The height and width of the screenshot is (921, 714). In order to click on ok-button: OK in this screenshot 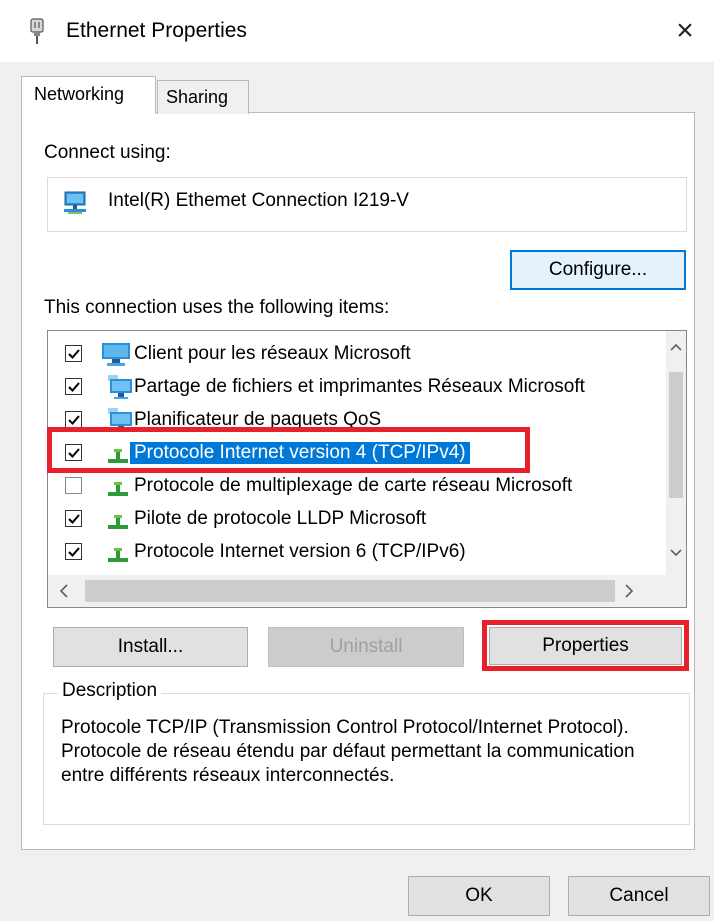, I will do `click(479, 896)`.